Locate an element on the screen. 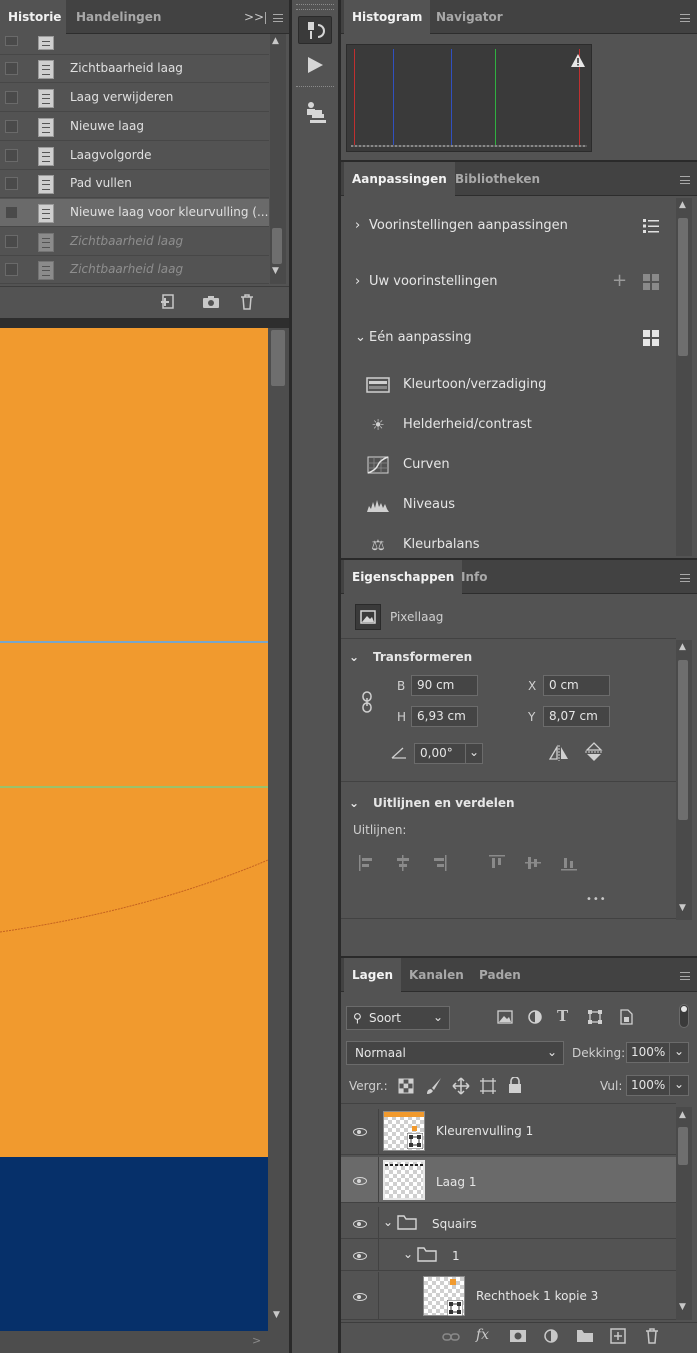 This screenshot has width=697, height=1353. section-voorinstellingen-aanpassingen: › Voorinstellingen aanpassingen is located at coordinates (461, 225).